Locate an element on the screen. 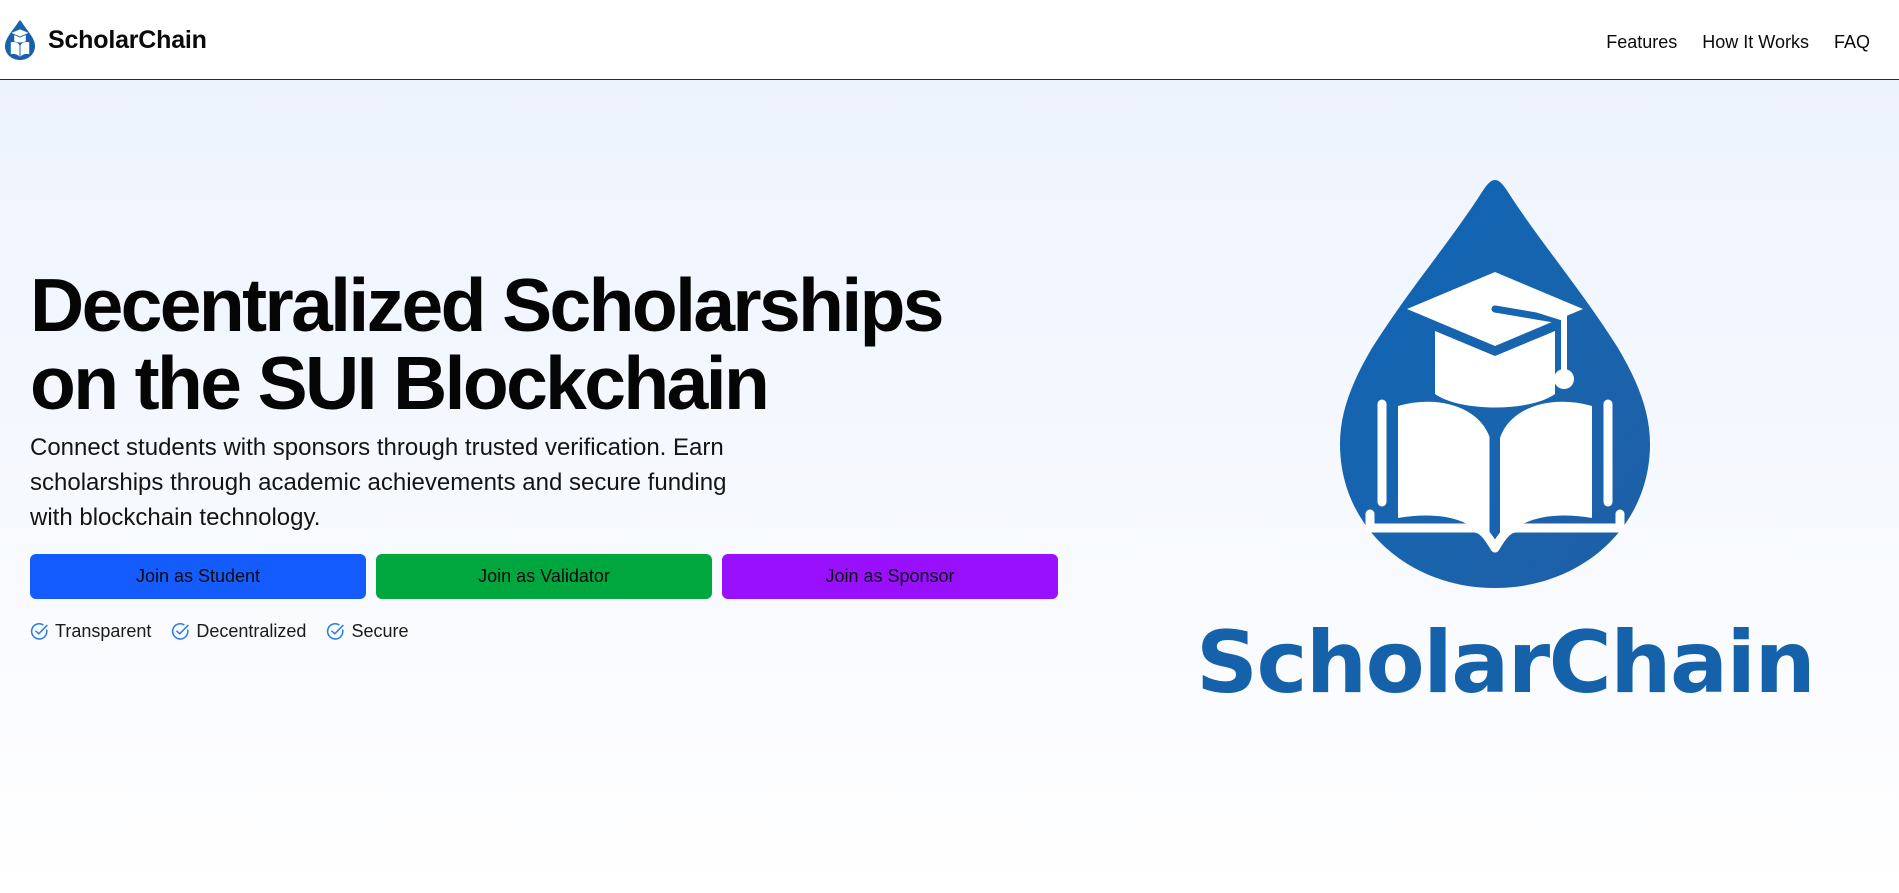  brand-name: ScholarChain is located at coordinates (127, 39).